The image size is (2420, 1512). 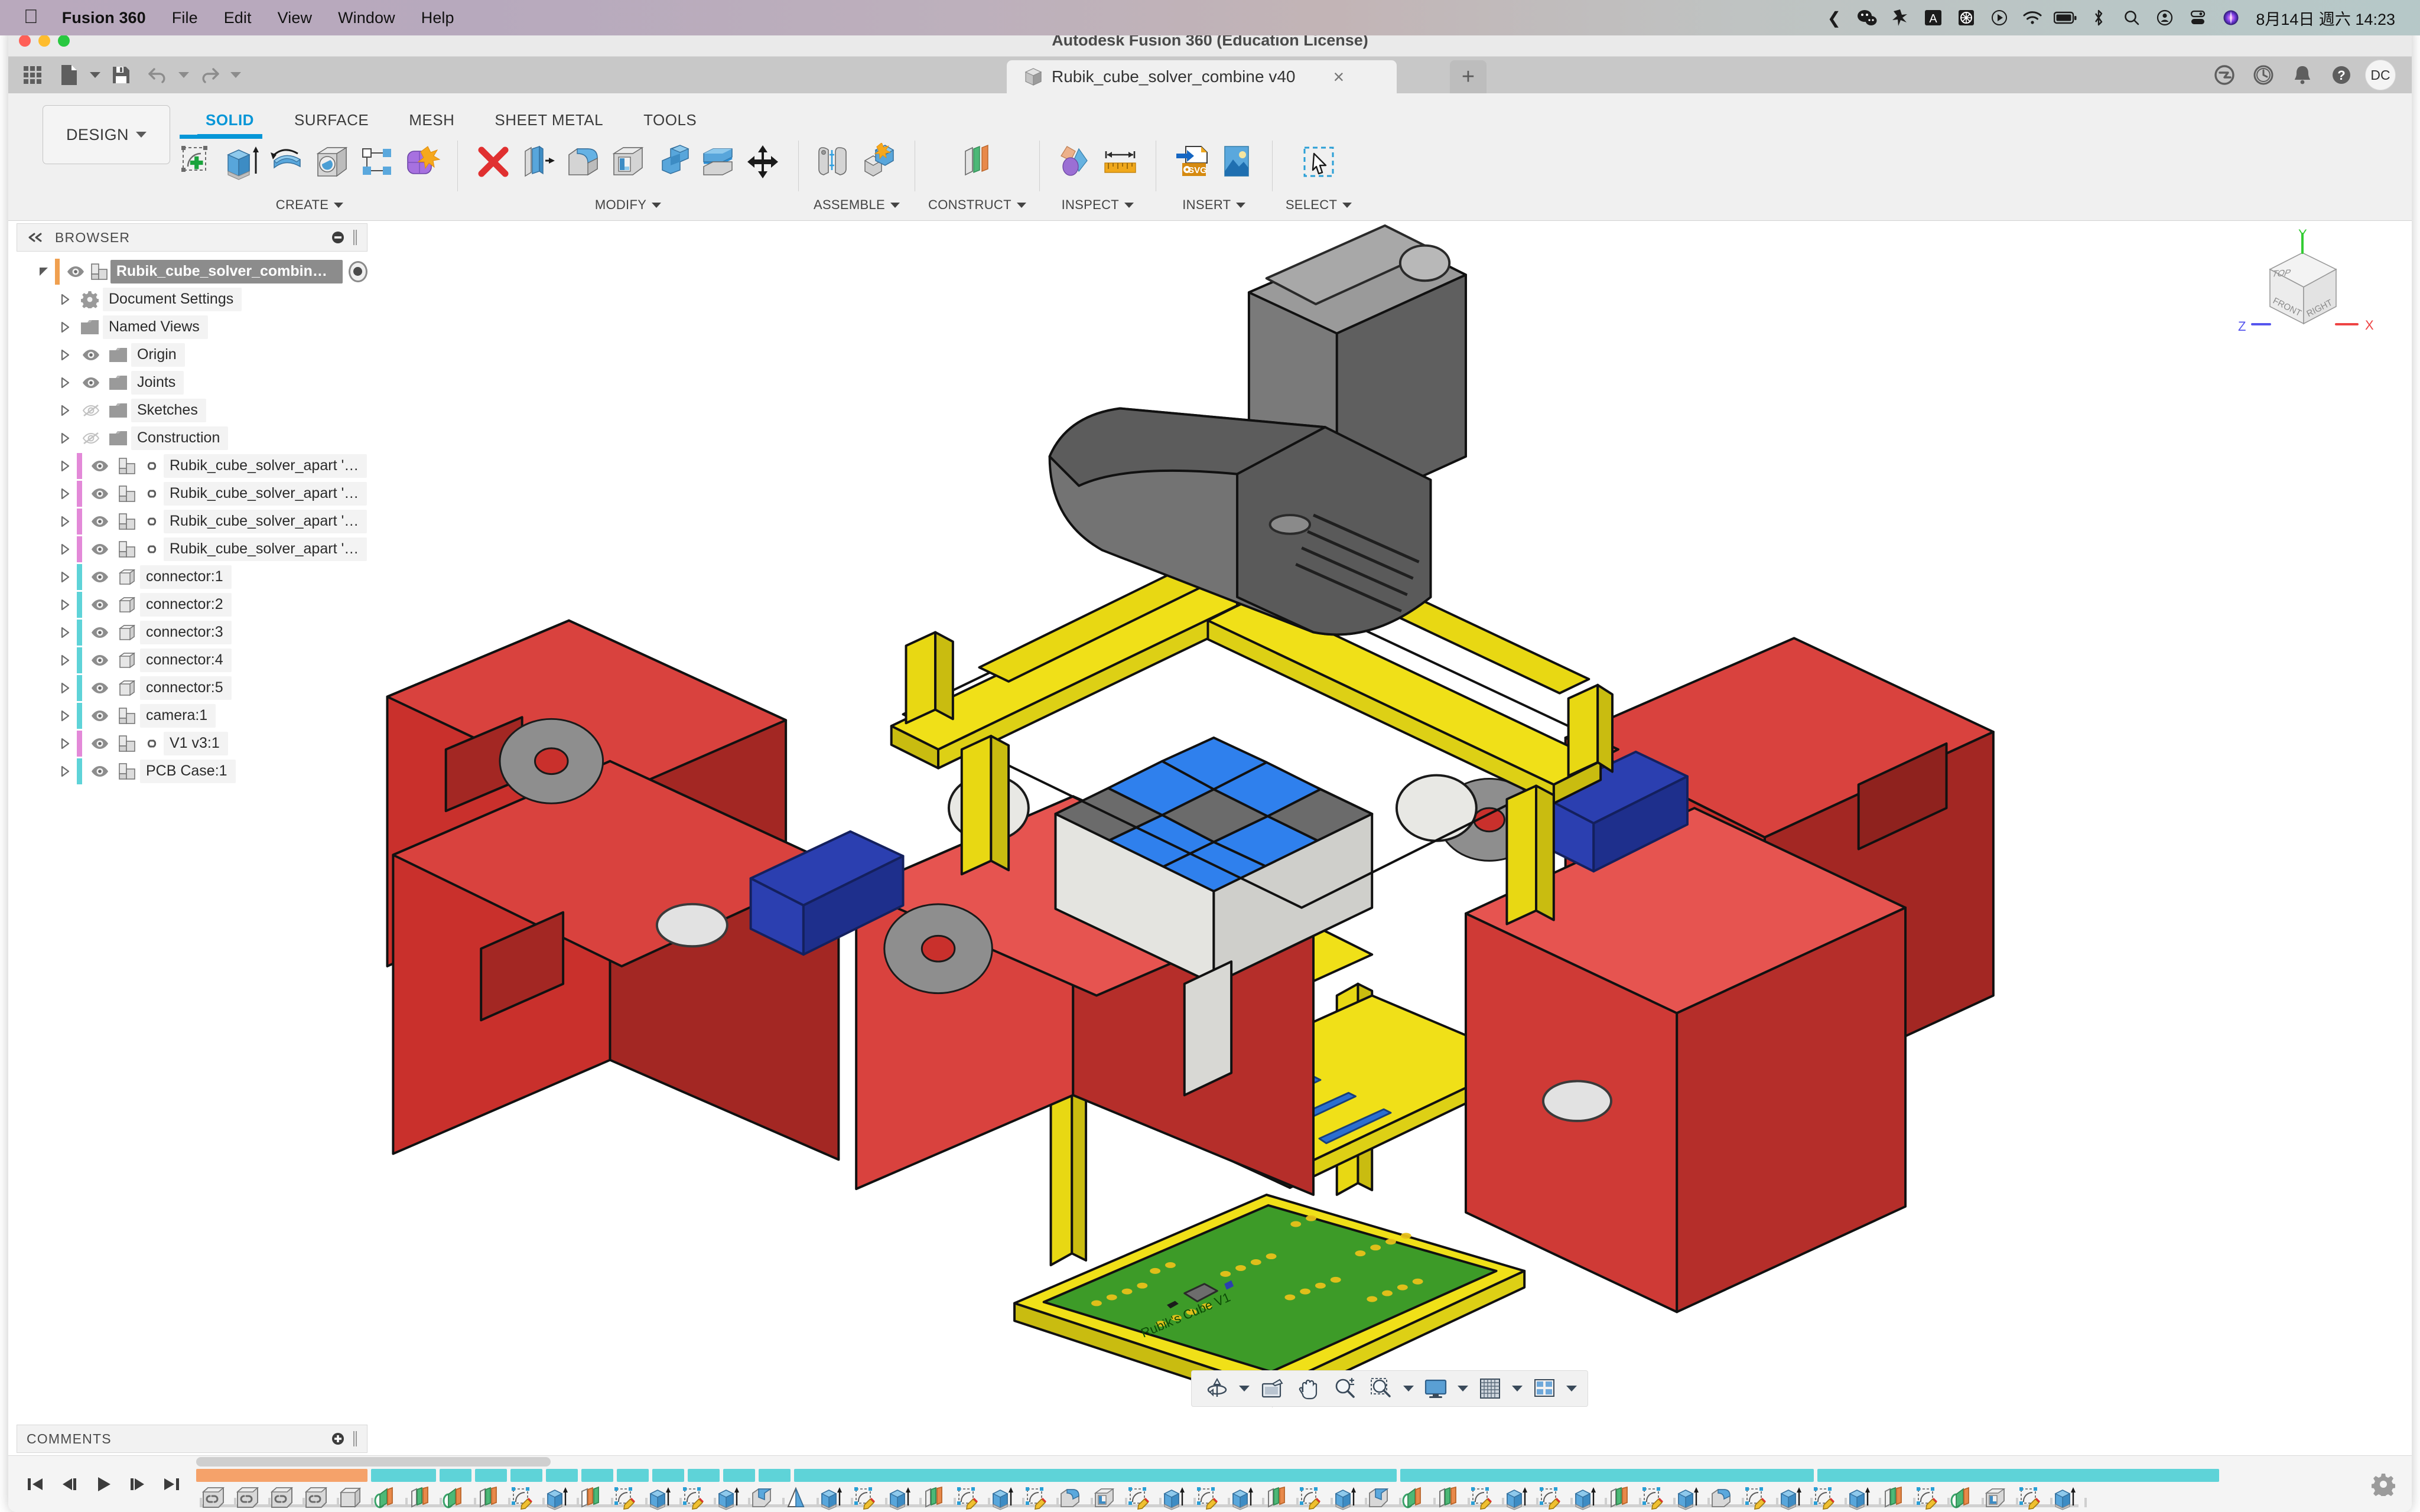 What do you see at coordinates (192, 1439) in the screenshot?
I see `comments-panel: COMMENTS` at bounding box center [192, 1439].